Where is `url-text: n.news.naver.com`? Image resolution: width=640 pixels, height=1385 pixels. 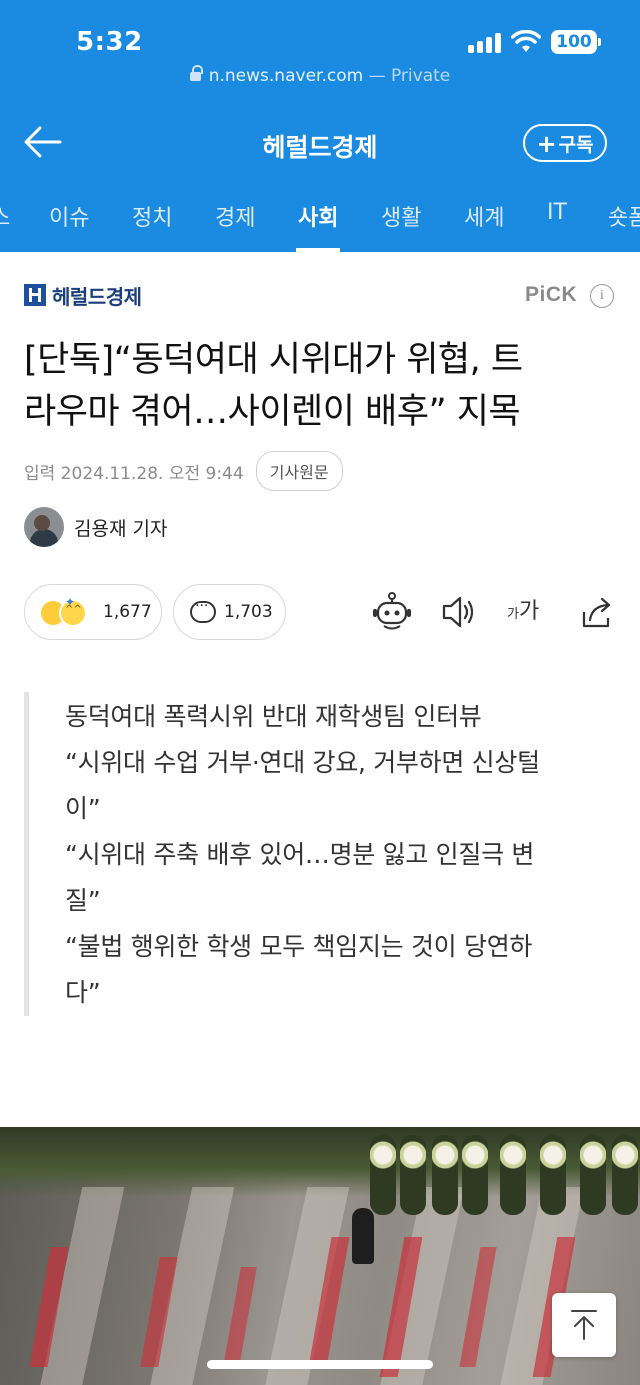
url-text: n.news.naver.com is located at coordinates (286, 76).